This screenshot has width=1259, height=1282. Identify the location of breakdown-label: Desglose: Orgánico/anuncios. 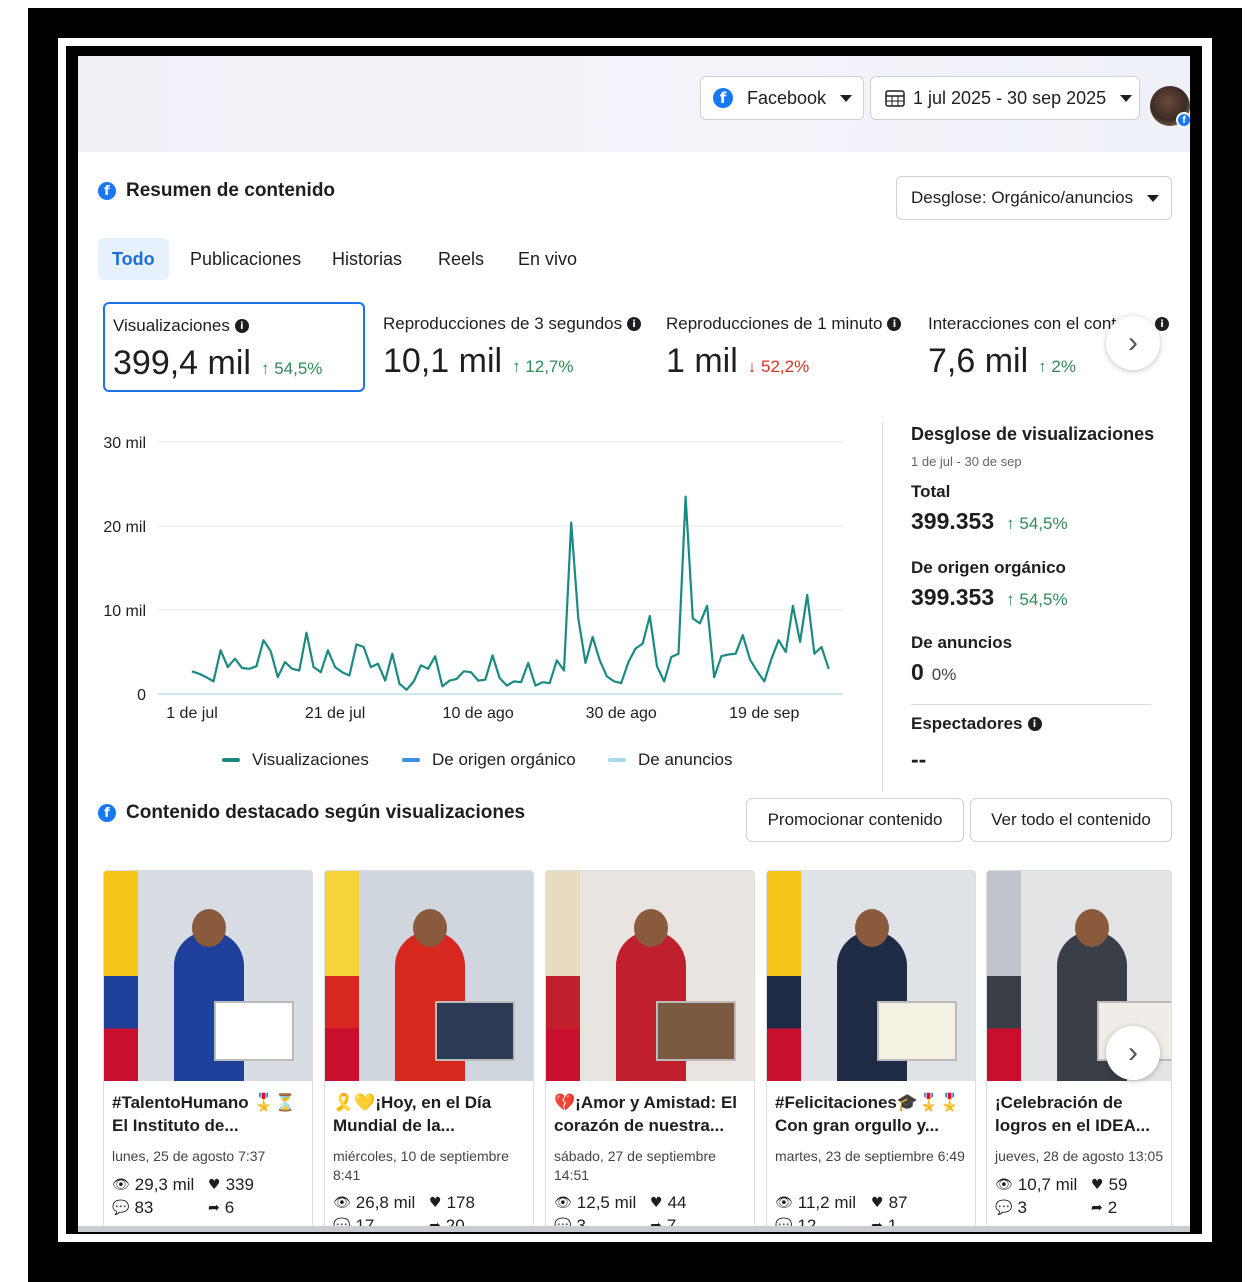
(1022, 197).